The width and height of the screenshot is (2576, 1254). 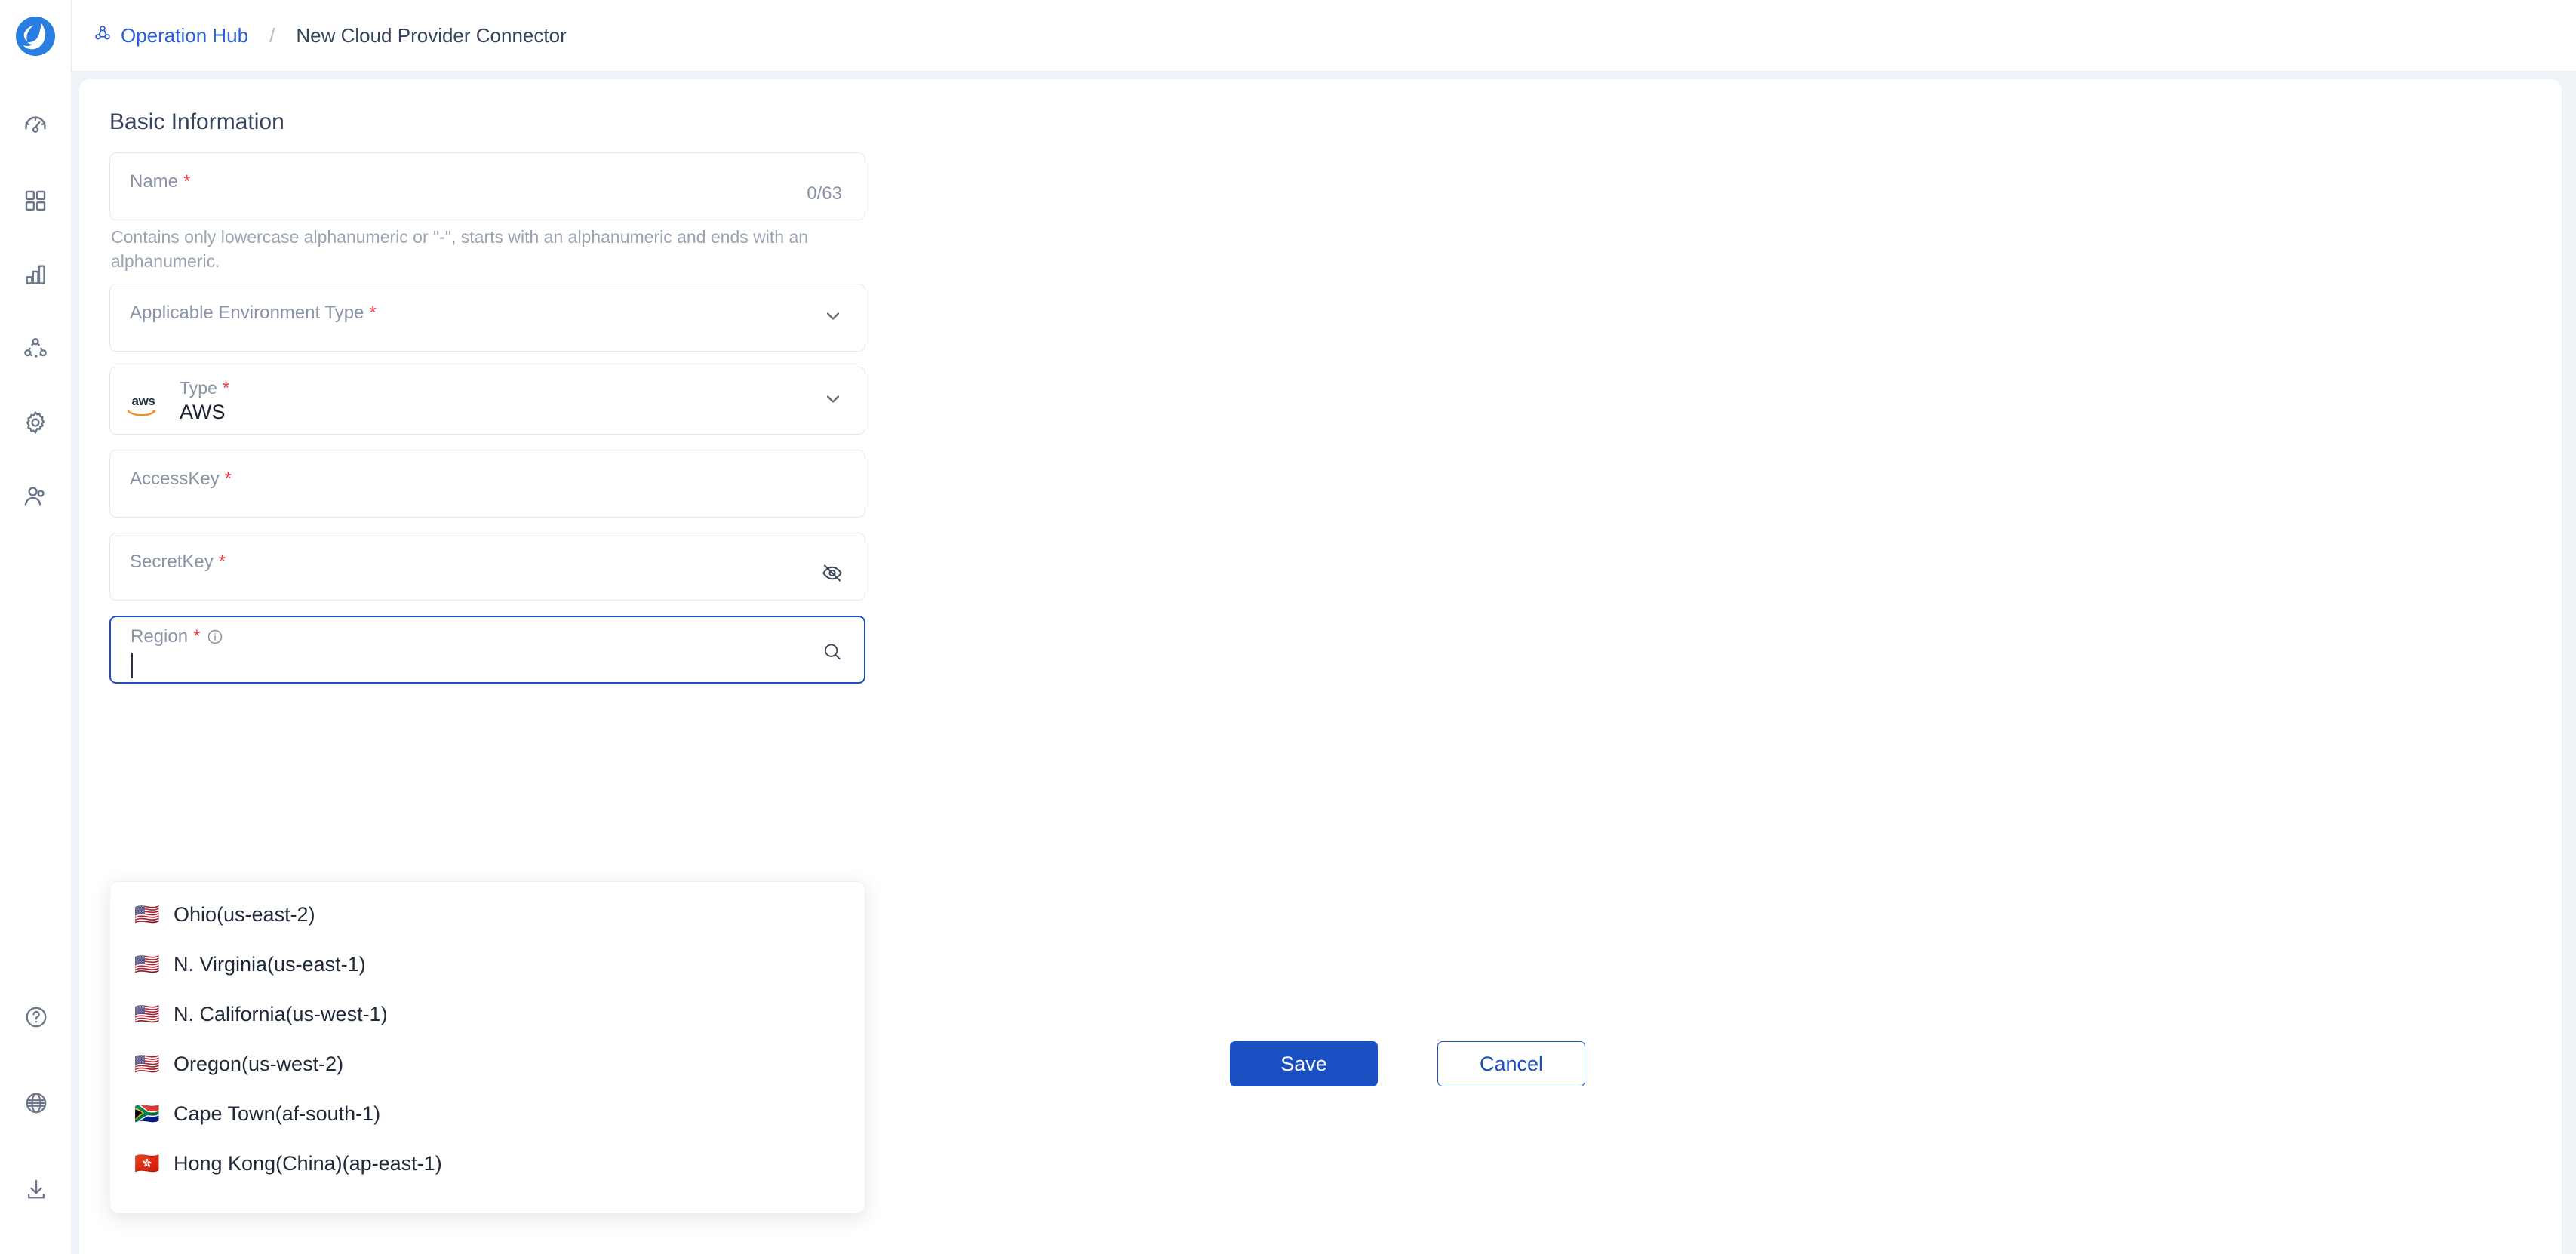 I want to click on name-field-label: Name *, so click(x=160, y=181).